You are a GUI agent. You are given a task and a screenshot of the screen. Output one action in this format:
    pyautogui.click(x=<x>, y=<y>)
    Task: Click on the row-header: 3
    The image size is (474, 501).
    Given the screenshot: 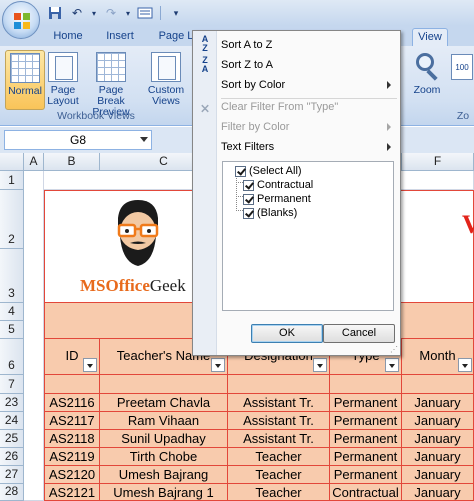 What is the action you would take?
    pyautogui.click(x=12, y=276)
    